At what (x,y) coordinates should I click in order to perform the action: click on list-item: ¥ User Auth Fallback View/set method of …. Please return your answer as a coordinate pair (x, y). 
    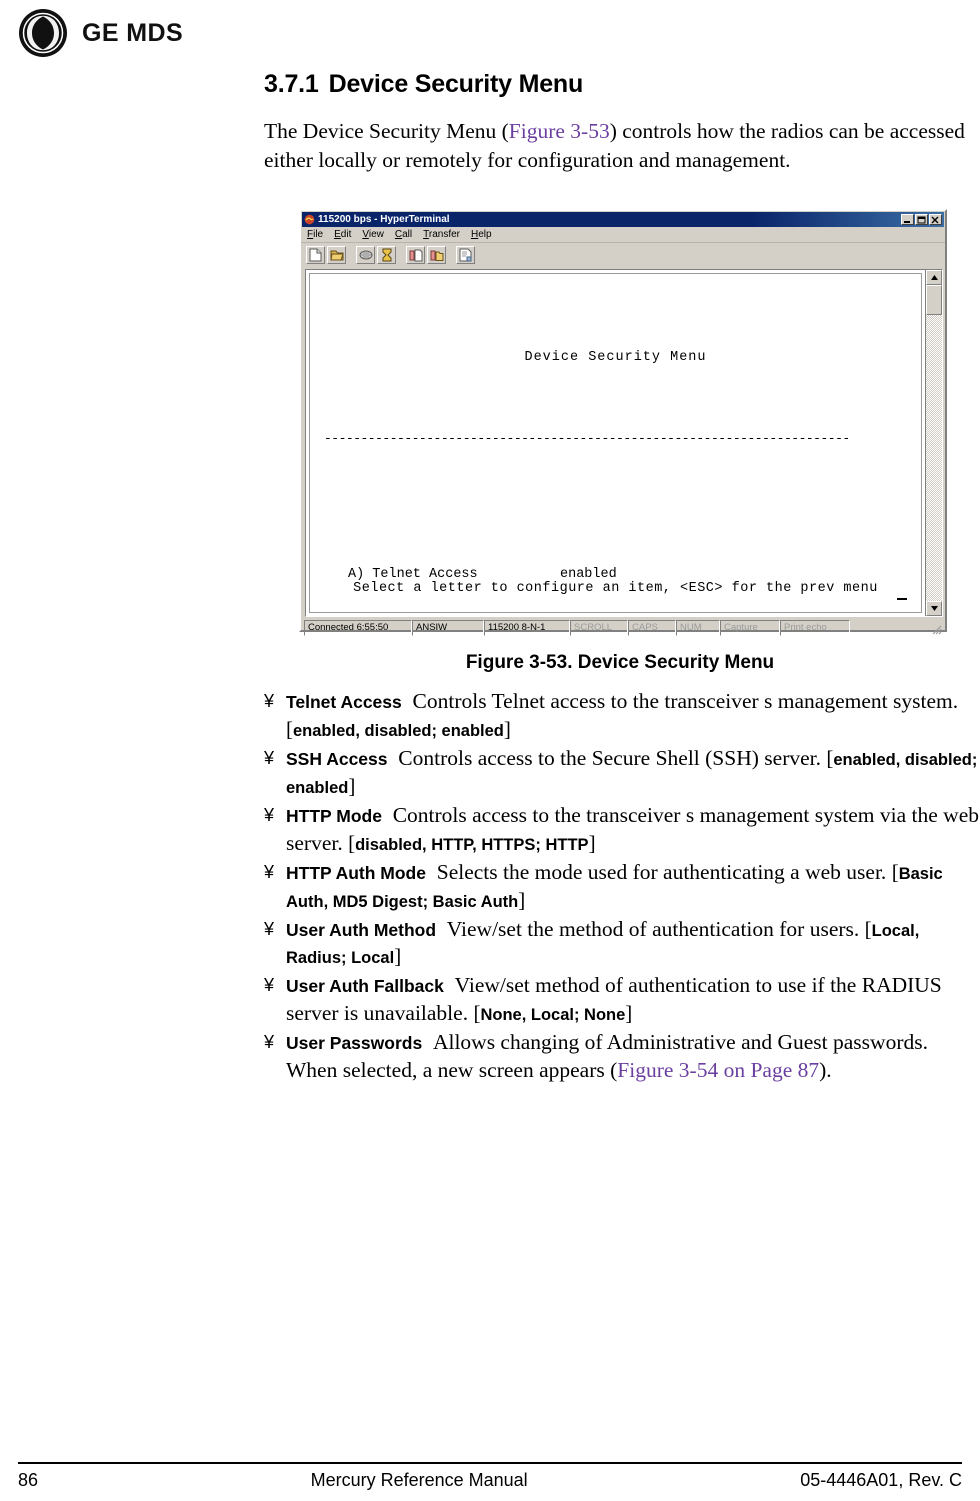
    Looking at the image, I should click on (622, 1000).